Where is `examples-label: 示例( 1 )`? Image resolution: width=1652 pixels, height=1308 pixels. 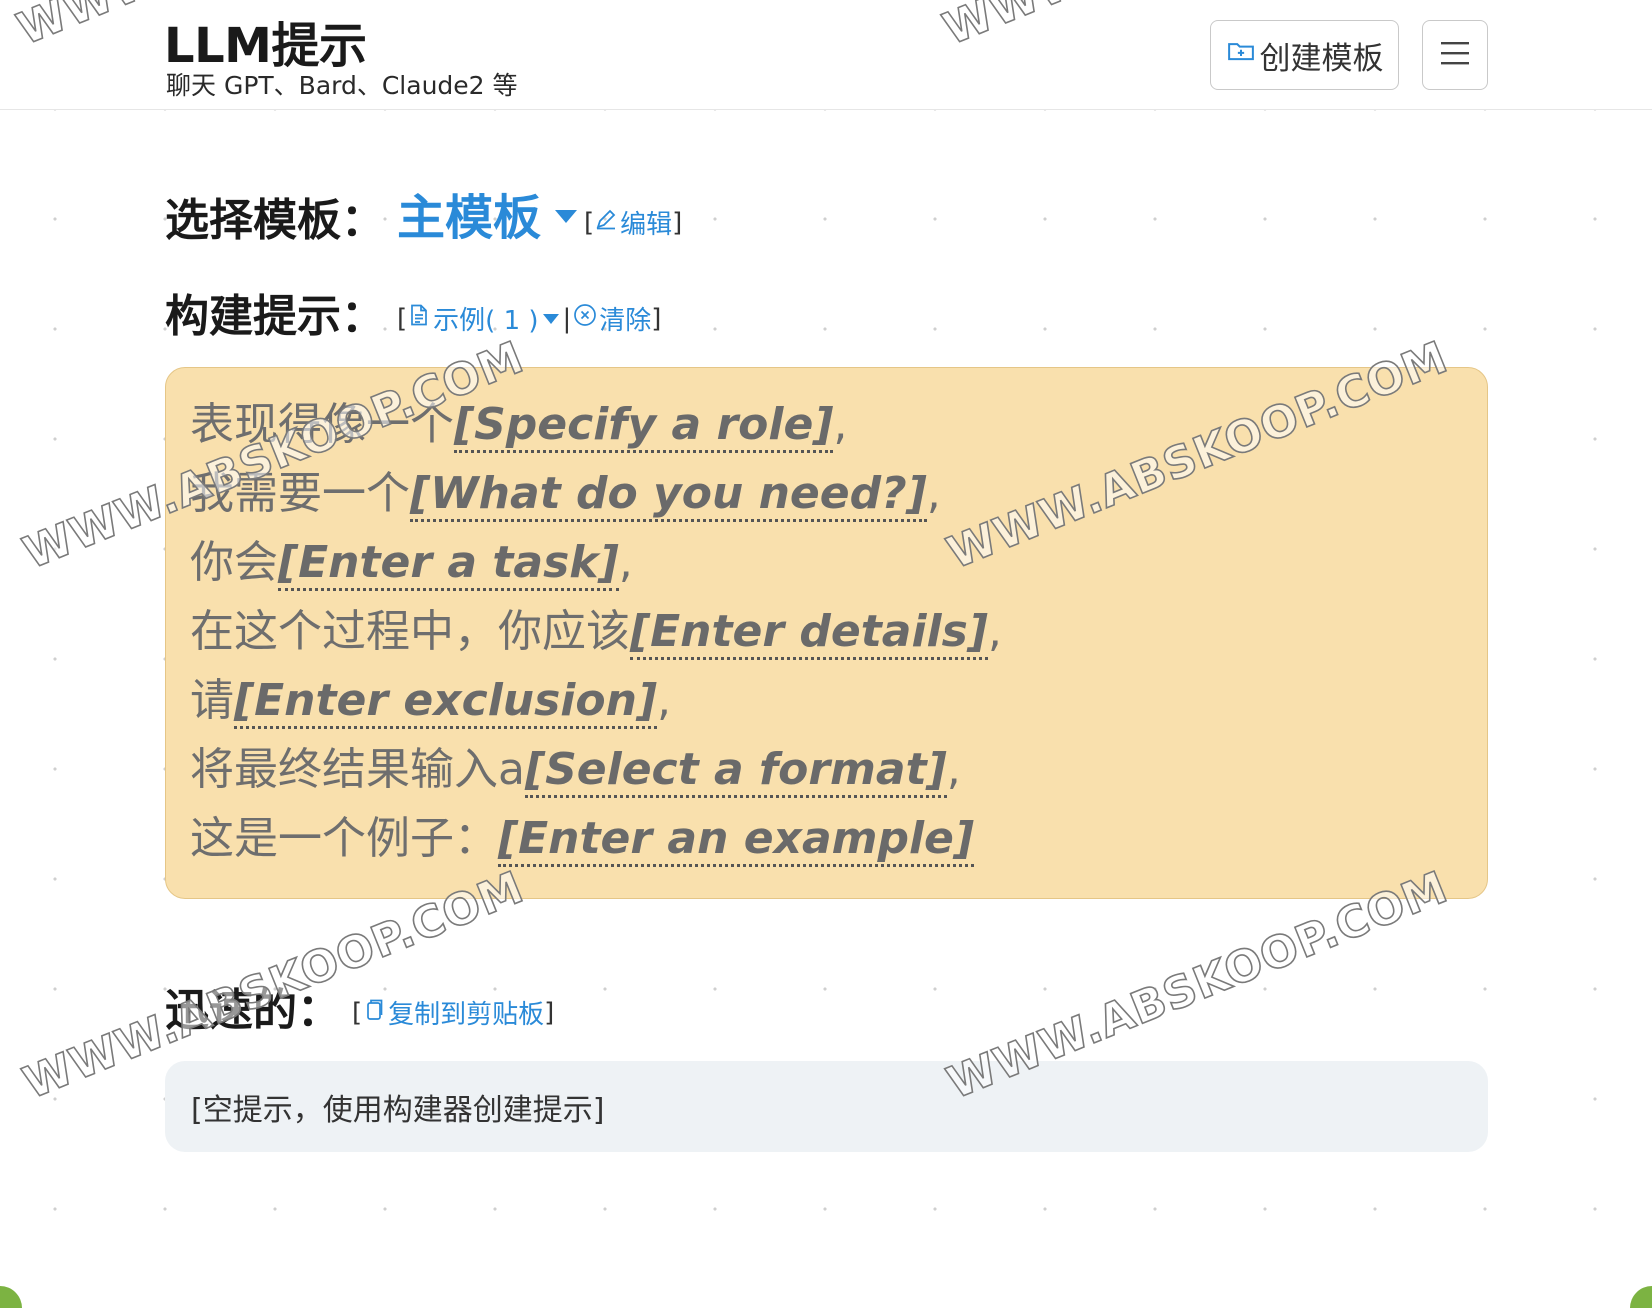
examples-label: 示例( 1 ) is located at coordinates (486, 321).